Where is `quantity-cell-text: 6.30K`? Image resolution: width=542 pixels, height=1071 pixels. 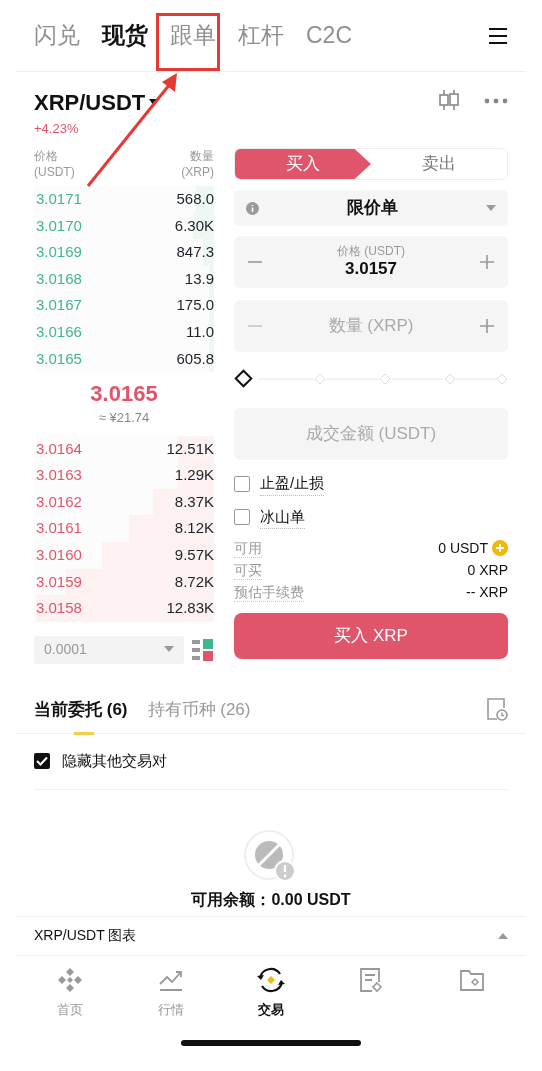 quantity-cell-text: 6.30K is located at coordinates (194, 225).